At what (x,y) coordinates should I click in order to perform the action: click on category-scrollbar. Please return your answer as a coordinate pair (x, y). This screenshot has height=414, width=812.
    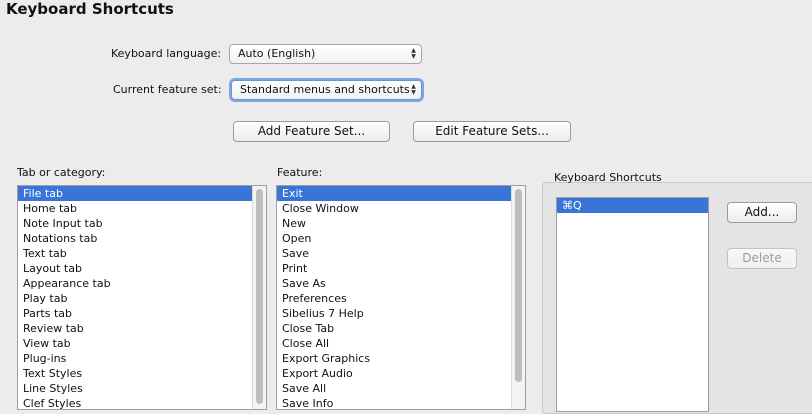
    Looking at the image, I should click on (259, 297).